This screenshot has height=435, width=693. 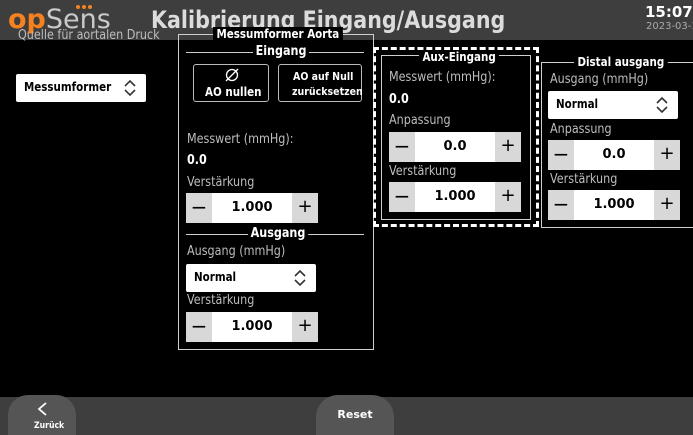 I want to click on distal-output-select: Normal, so click(x=613, y=105).